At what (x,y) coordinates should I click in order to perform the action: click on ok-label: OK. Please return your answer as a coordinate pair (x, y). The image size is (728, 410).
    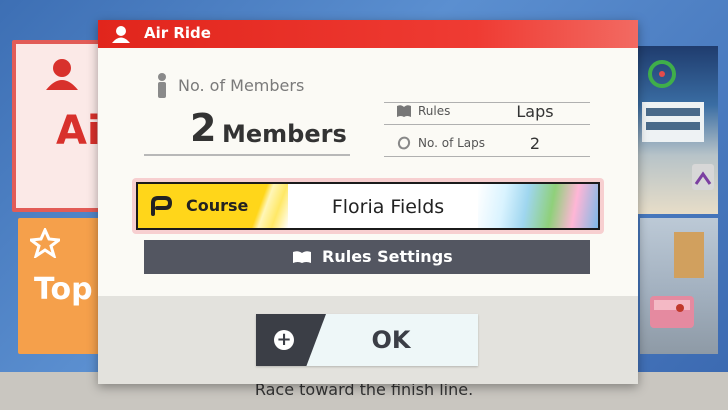
    Looking at the image, I should click on (391, 340).